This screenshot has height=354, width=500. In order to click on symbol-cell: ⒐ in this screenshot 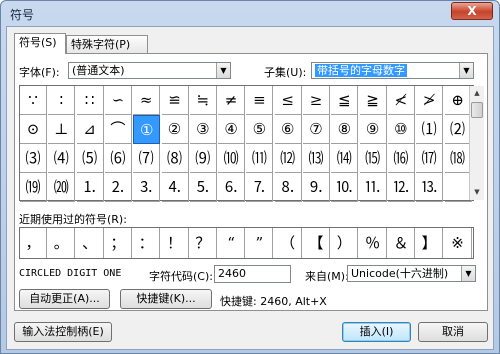, I will do `click(316, 187)`.